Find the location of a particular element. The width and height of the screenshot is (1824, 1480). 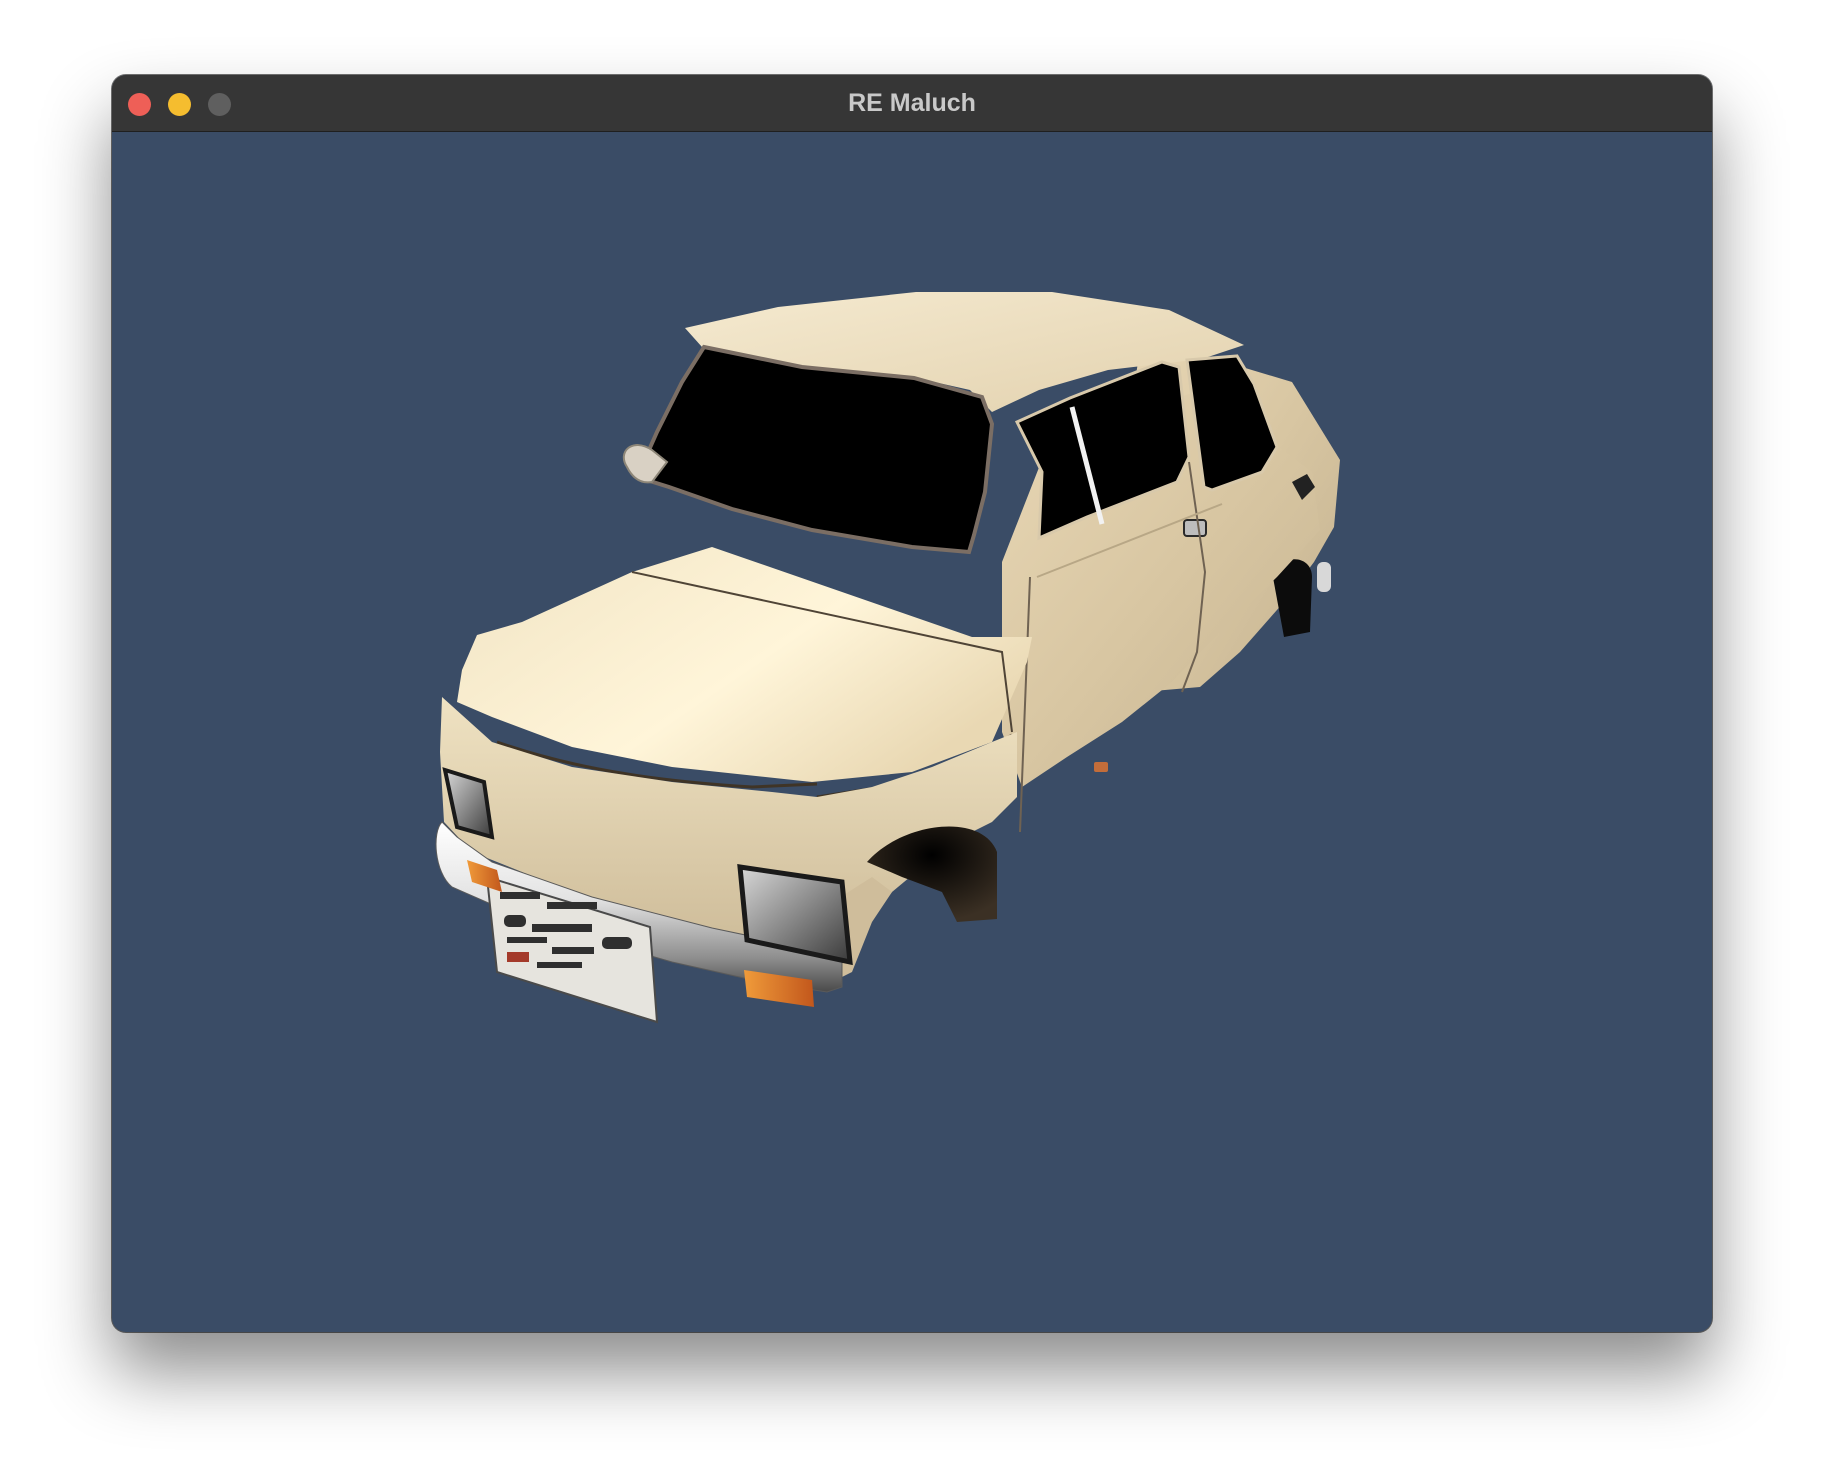

rear-bumper-tip is located at coordinates (1324, 577).